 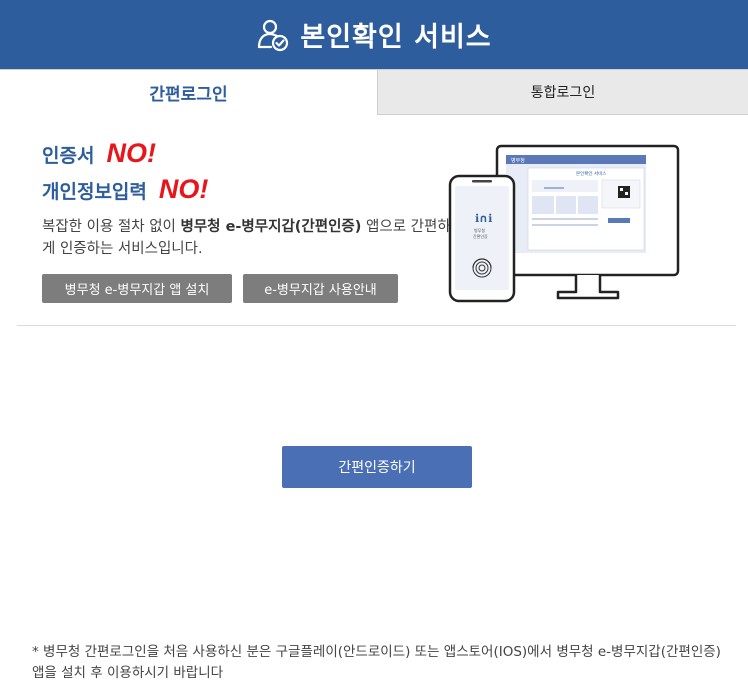 What do you see at coordinates (111, 227) in the screenshot?
I see `desc-prefix: 복잡한 이용 절차 없이` at bounding box center [111, 227].